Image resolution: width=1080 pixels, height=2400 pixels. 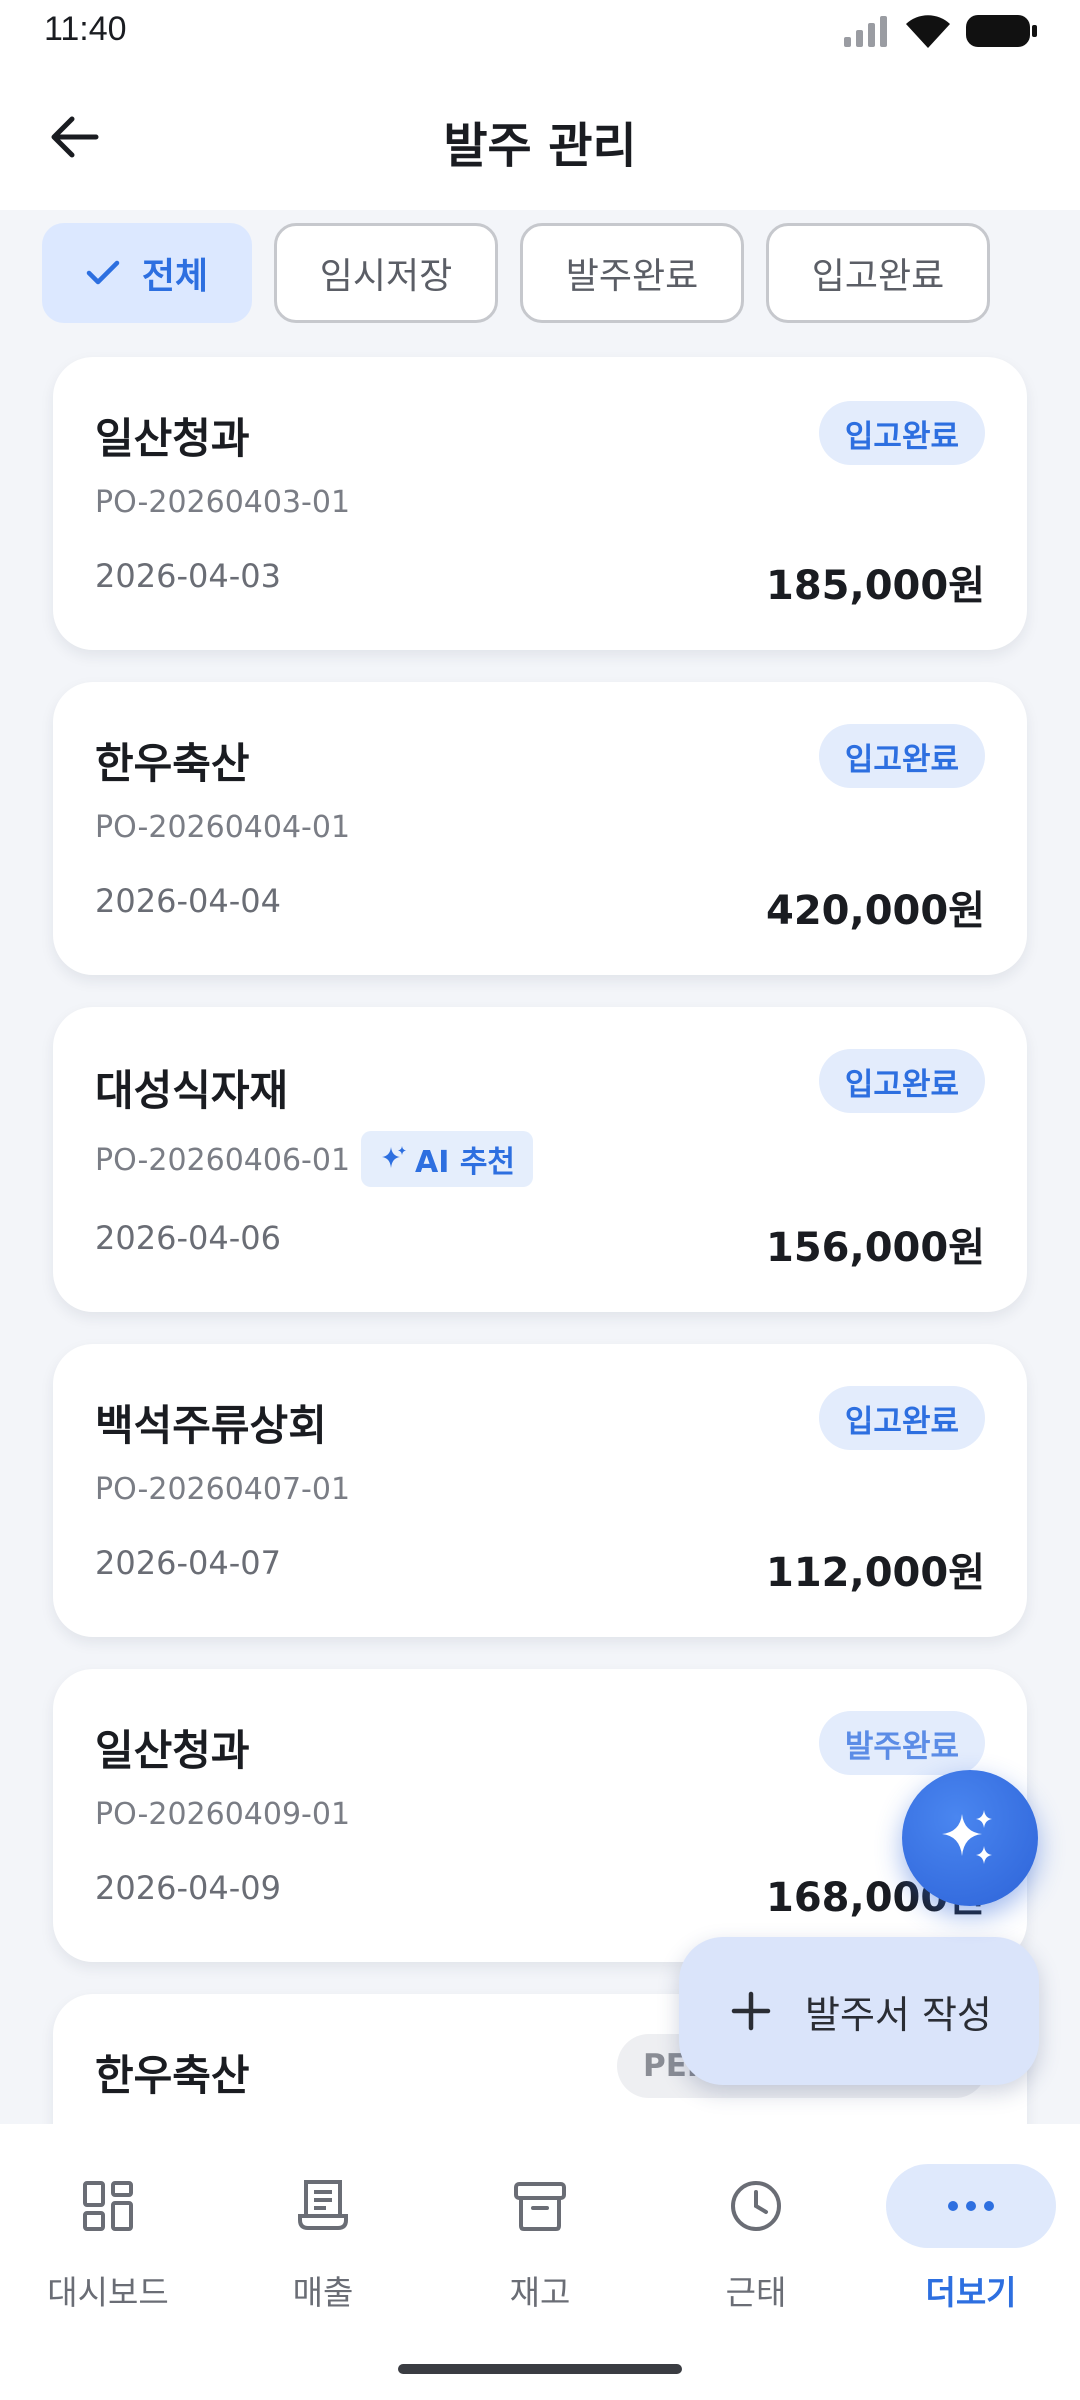 What do you see at coordinates (971, 2292) in the screenshot?
I see `nav-label: 더보기` at bounding box center [971, 2292].